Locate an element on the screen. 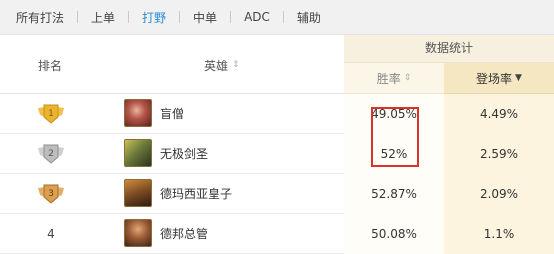 Image resolution: width=554 pixels, height=254 pixels. tab-mid: 中单 is located at coordinates (206, 17).